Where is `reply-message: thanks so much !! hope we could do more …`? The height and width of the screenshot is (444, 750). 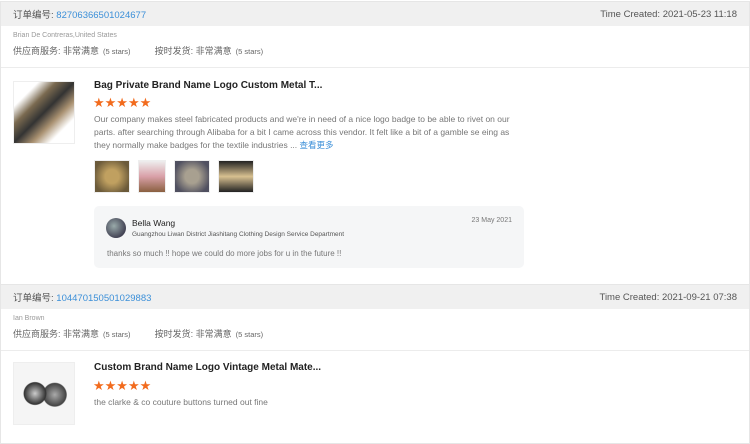
reply-message: thanks so much !! hope we could do more … is located at coordinates (224, 253).